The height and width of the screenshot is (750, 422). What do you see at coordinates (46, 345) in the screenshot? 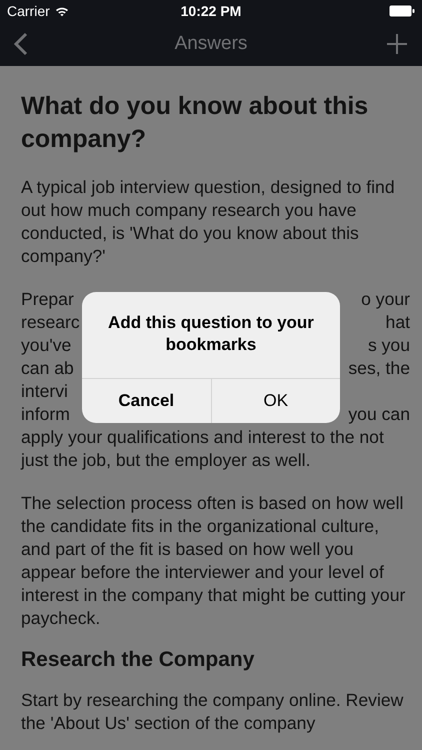
I see `text-fragment: you've` at bounding box center [46, 345].